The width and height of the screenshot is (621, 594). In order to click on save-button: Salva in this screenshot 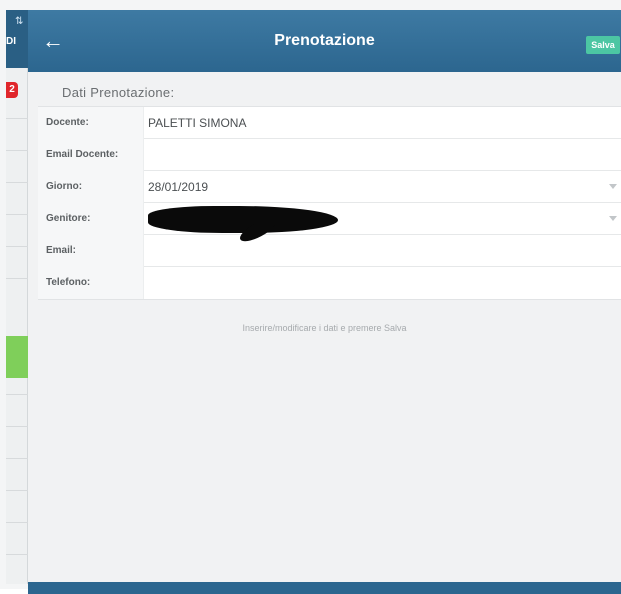, I will do `click(603, 45)`.